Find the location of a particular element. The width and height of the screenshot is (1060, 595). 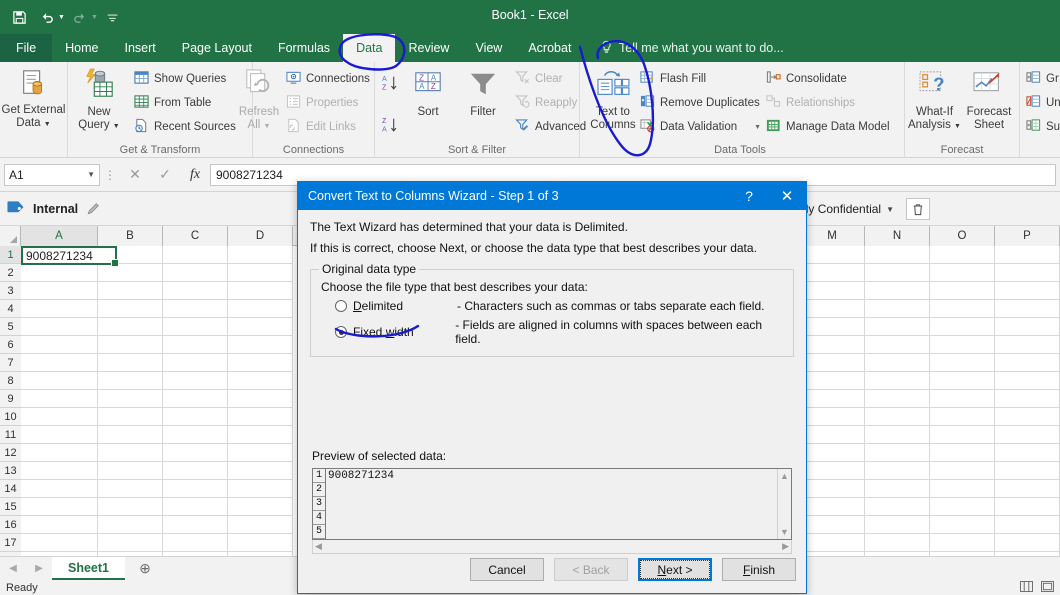

cell-O3 is located at coordinates (962, 291).